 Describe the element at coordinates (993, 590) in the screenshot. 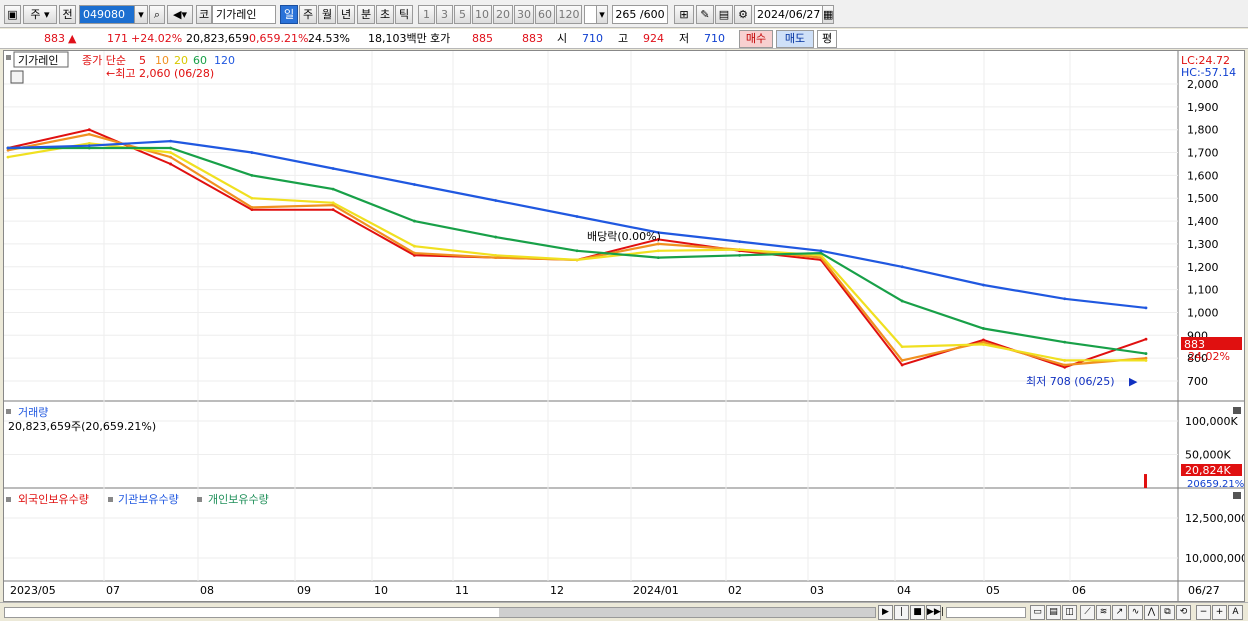

I see `x-axis-tick: 05` at that location.